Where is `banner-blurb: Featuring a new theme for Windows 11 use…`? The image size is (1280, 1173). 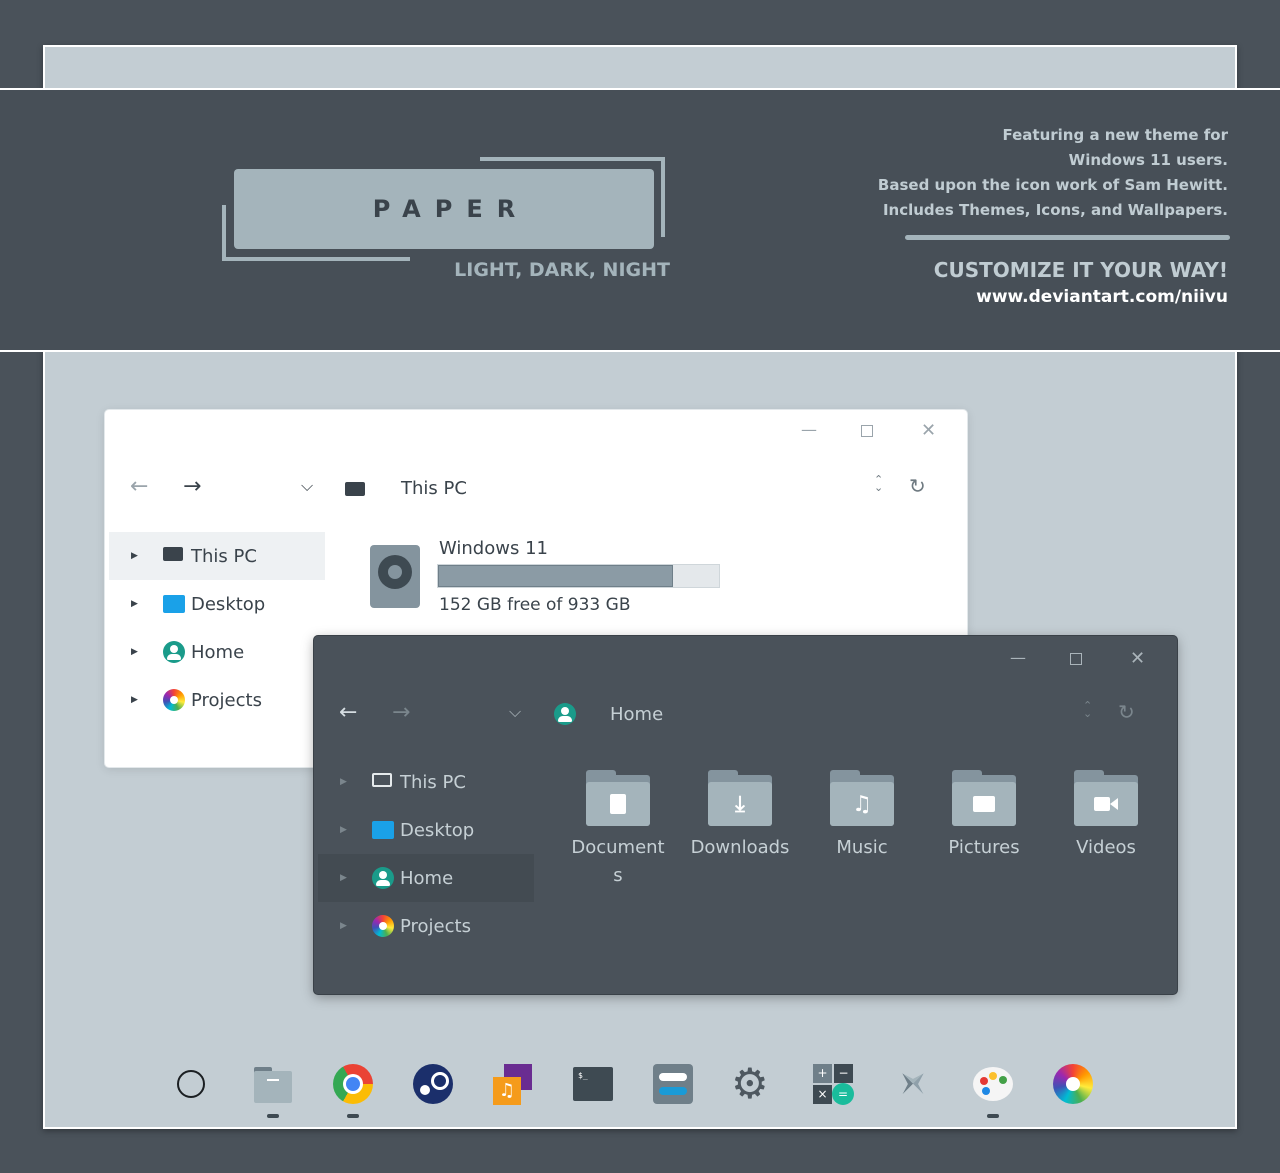 banner-blurb: Featuring a new theme for Windows 11 use… is located at coordinates (1053, 173).